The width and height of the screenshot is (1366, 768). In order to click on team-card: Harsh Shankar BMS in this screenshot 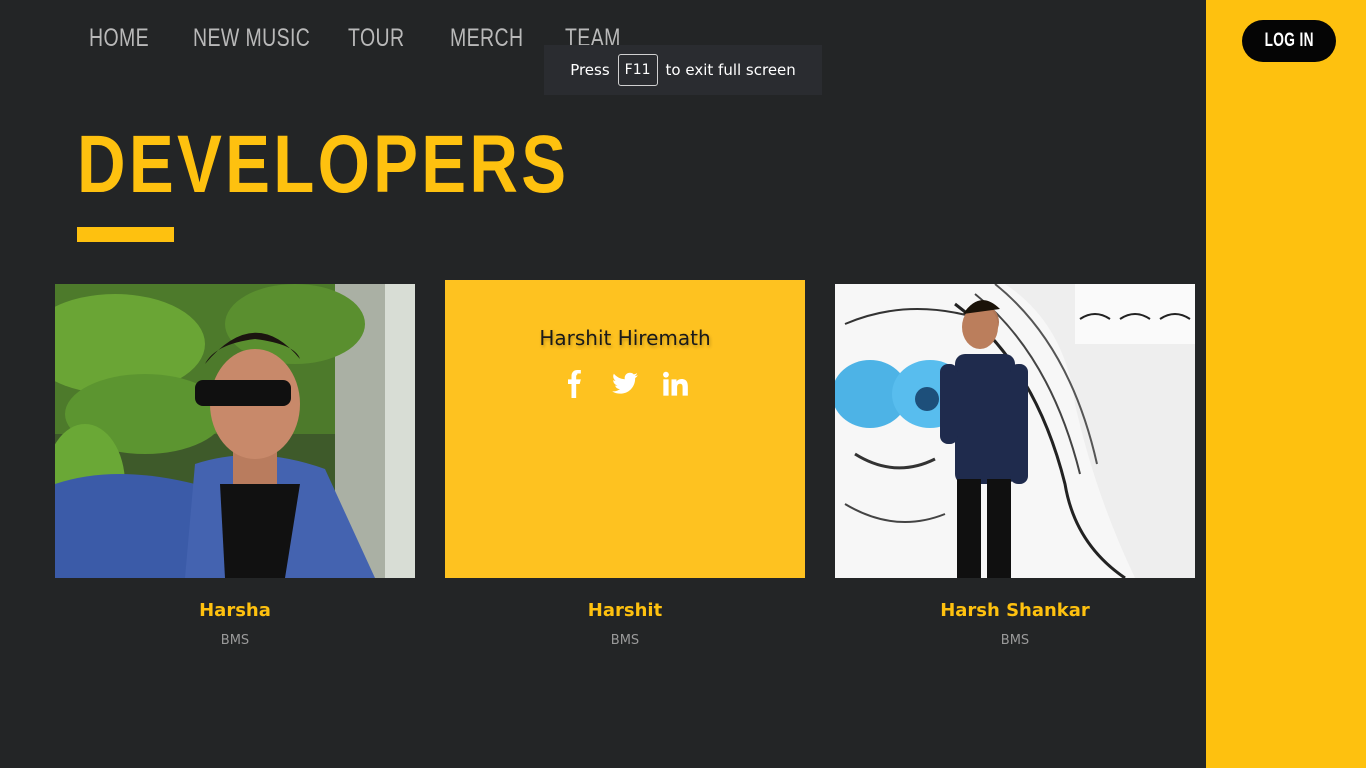, I will do `click(1015, 466)`.